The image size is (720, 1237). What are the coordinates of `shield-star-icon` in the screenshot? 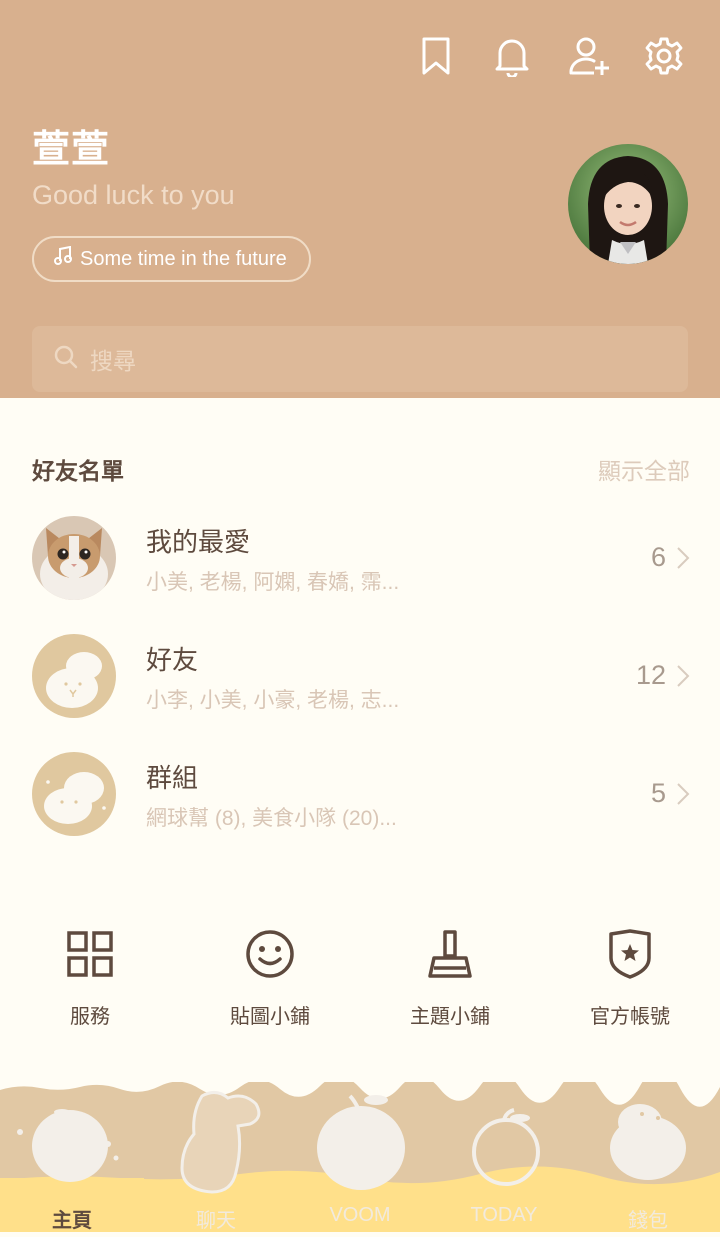 It's located at (630, 954).